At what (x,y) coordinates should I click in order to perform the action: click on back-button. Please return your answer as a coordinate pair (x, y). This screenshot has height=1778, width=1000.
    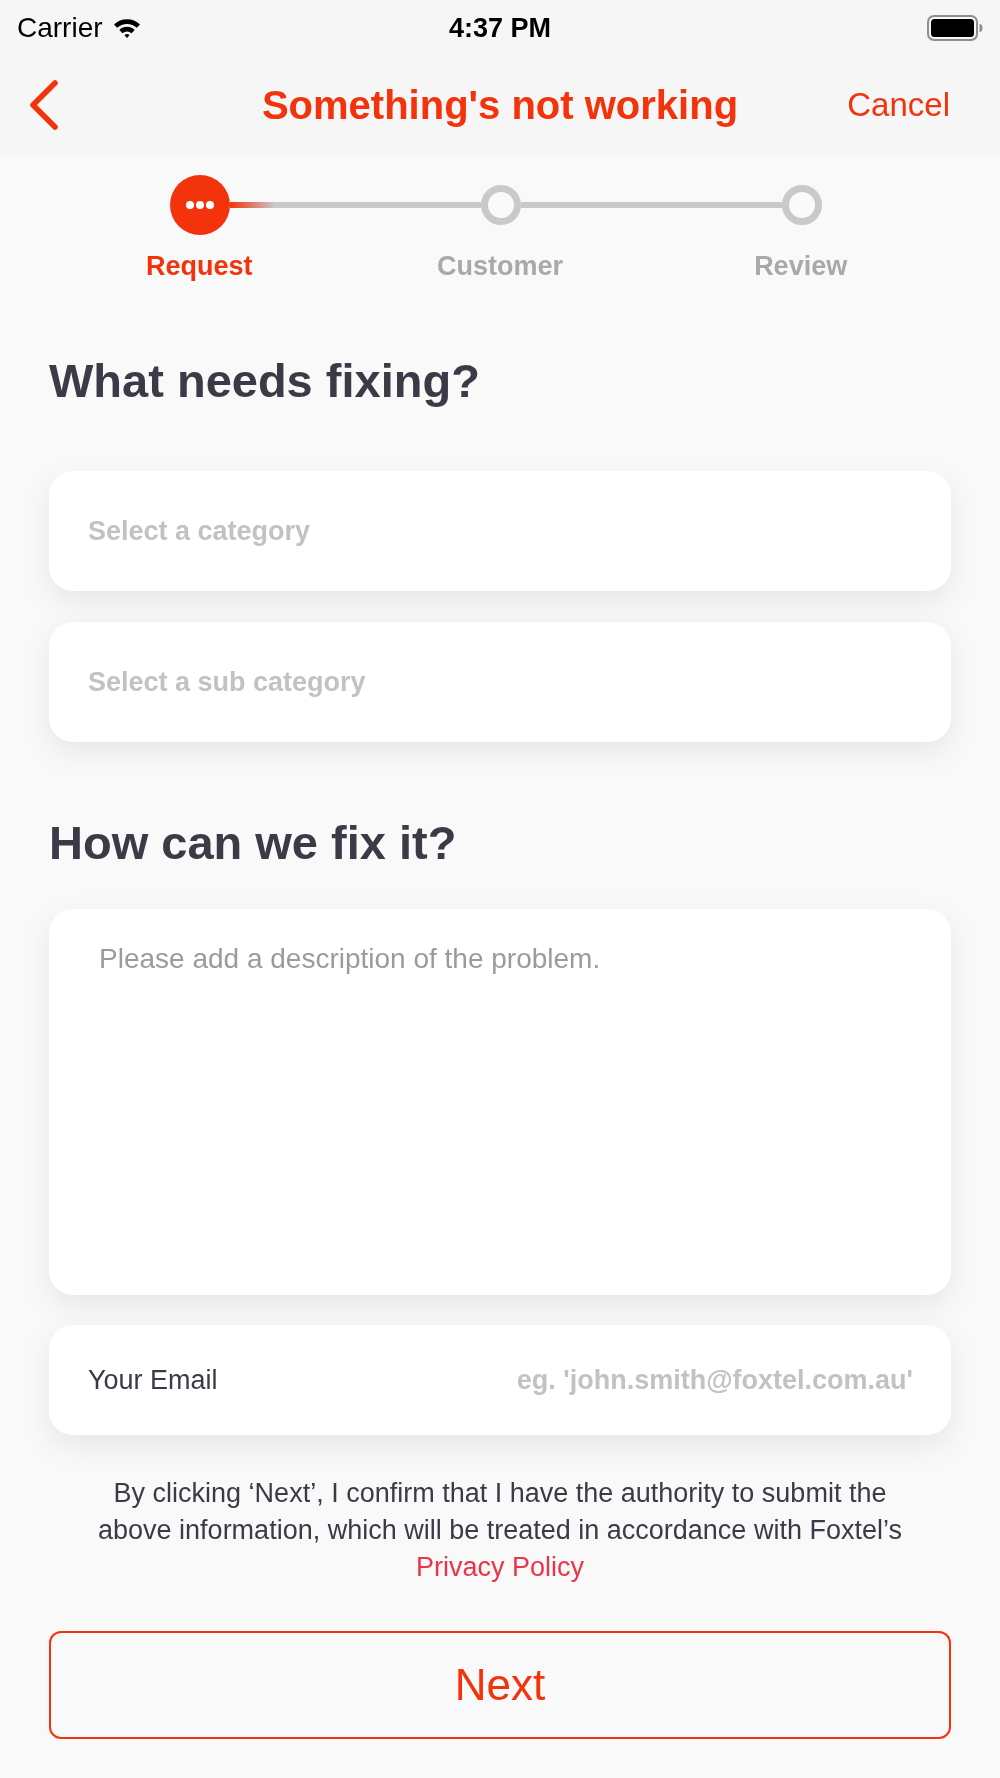
    Looking at the image, I should click on (44, 105).